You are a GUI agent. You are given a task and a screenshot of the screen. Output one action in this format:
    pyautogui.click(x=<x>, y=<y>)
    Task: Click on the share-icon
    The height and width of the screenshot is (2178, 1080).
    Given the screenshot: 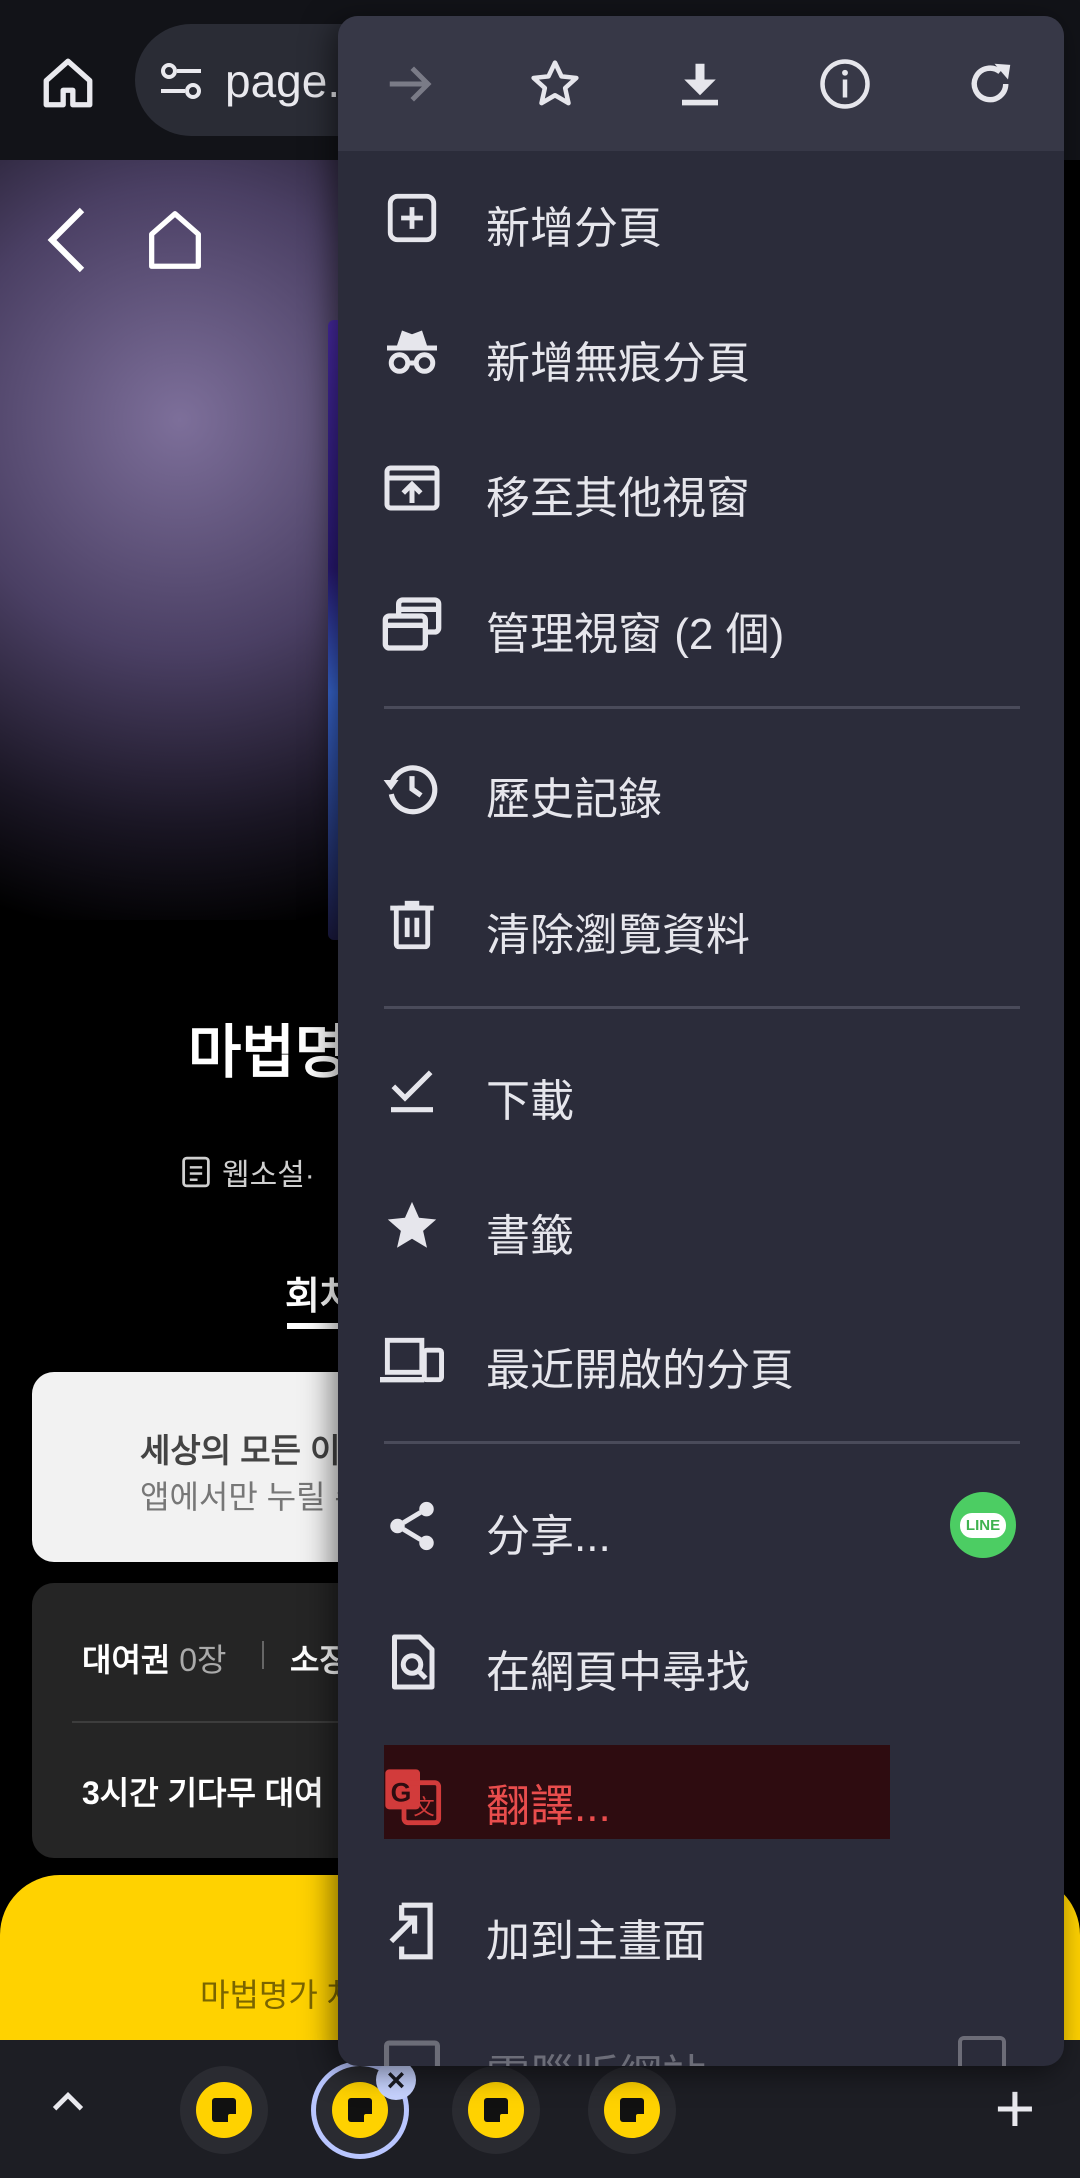 What is the action you would take?
    pyautogui.click(x=412, y=1526)
    